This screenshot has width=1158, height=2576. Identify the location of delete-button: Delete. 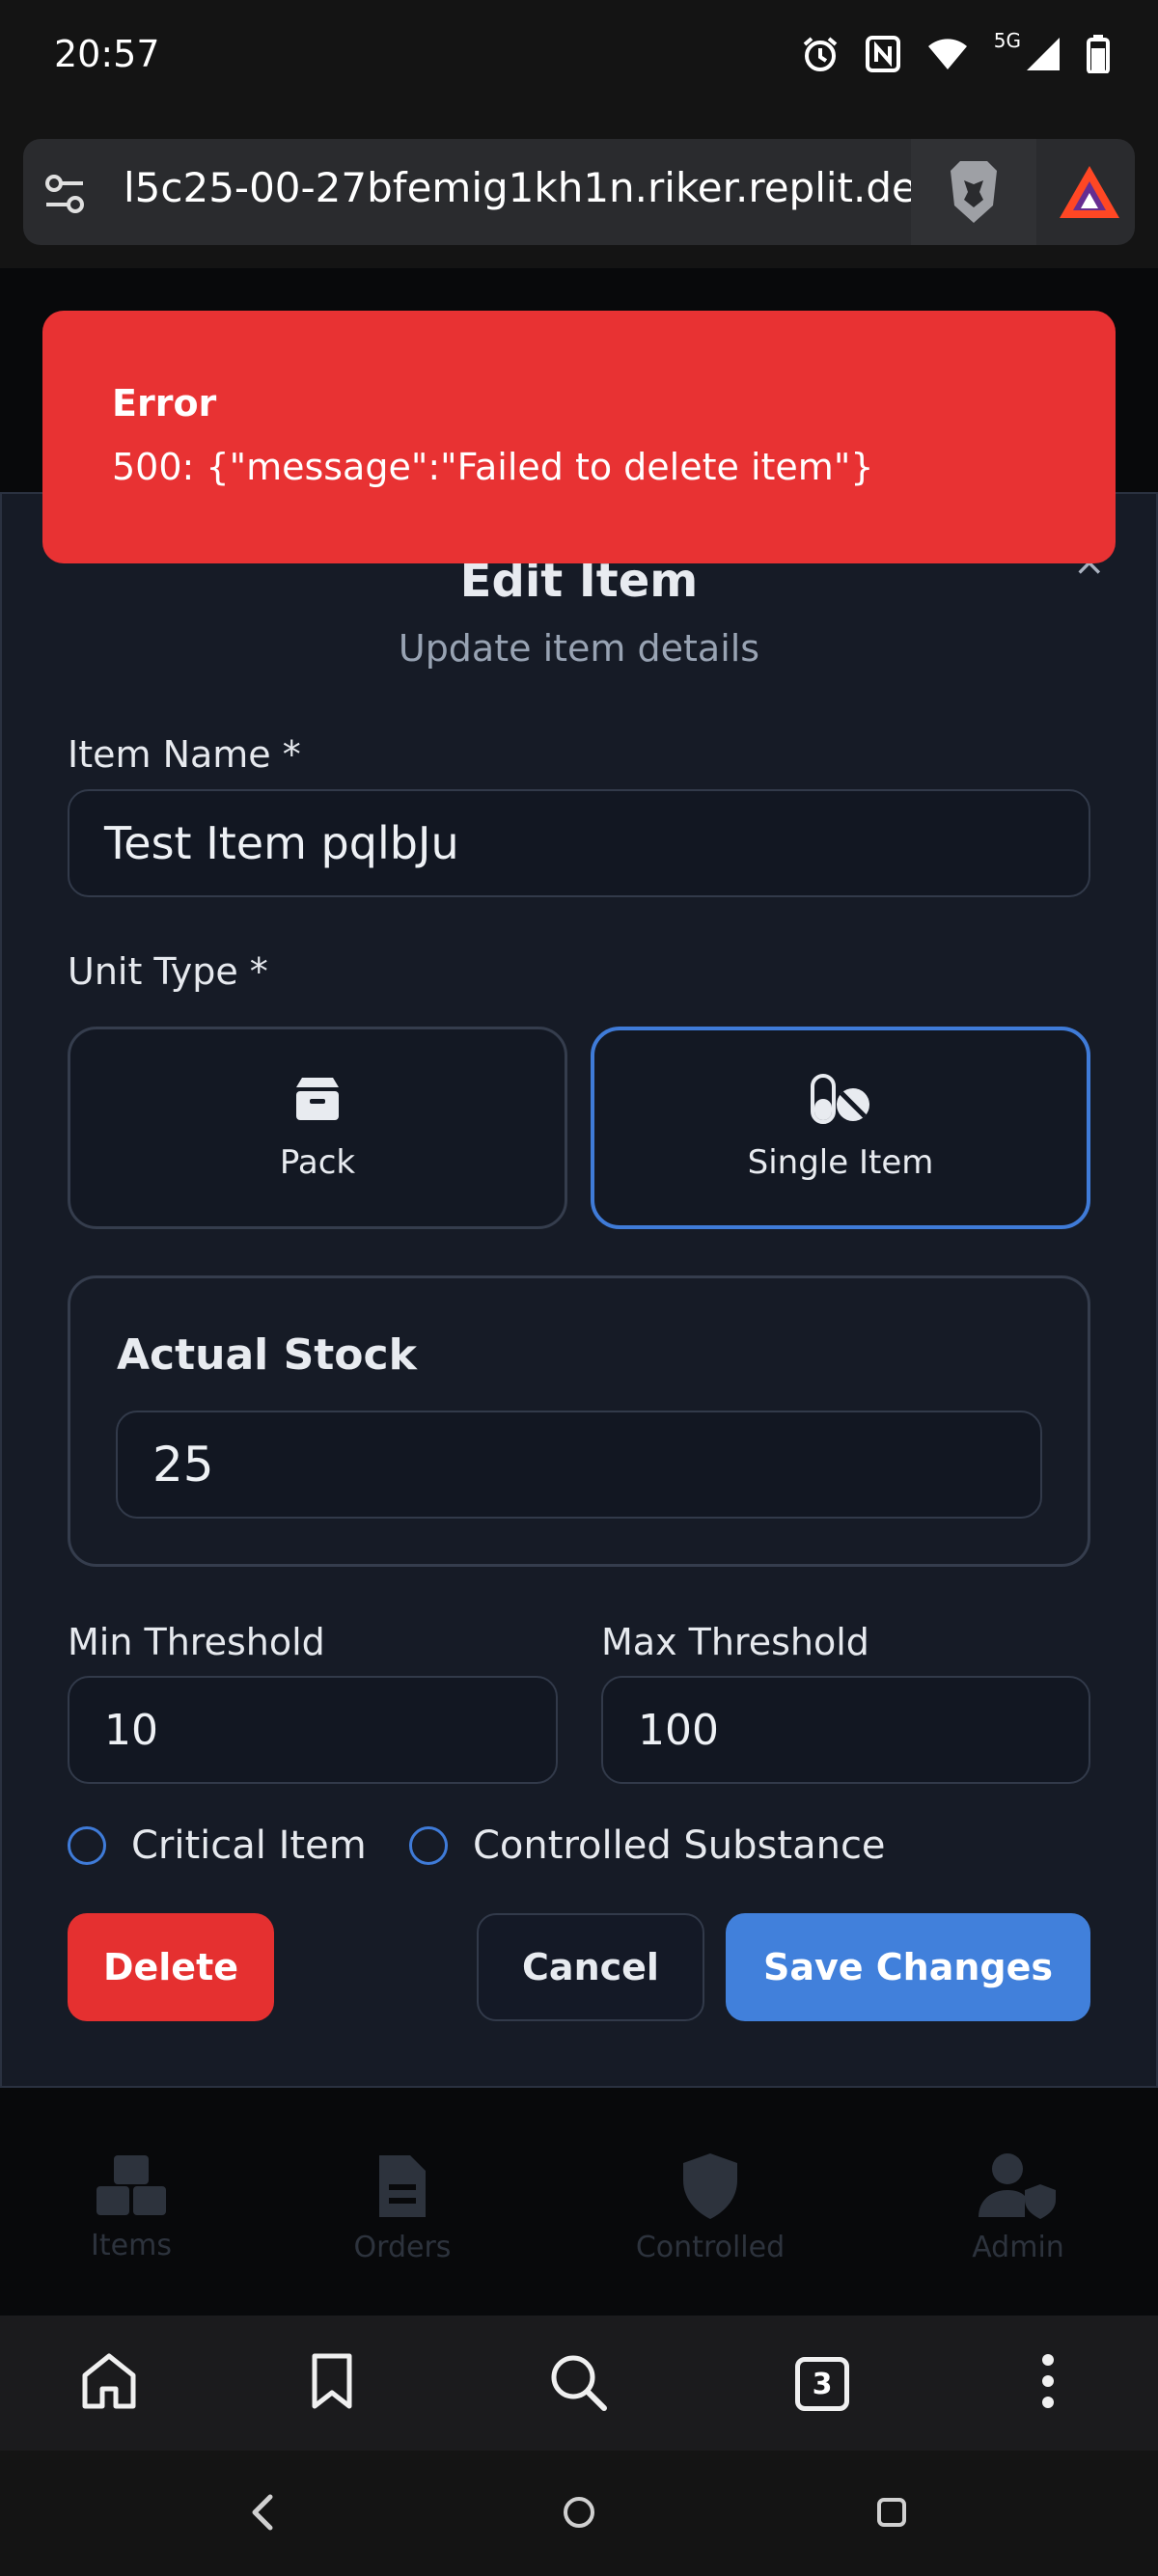
(171, 1967).